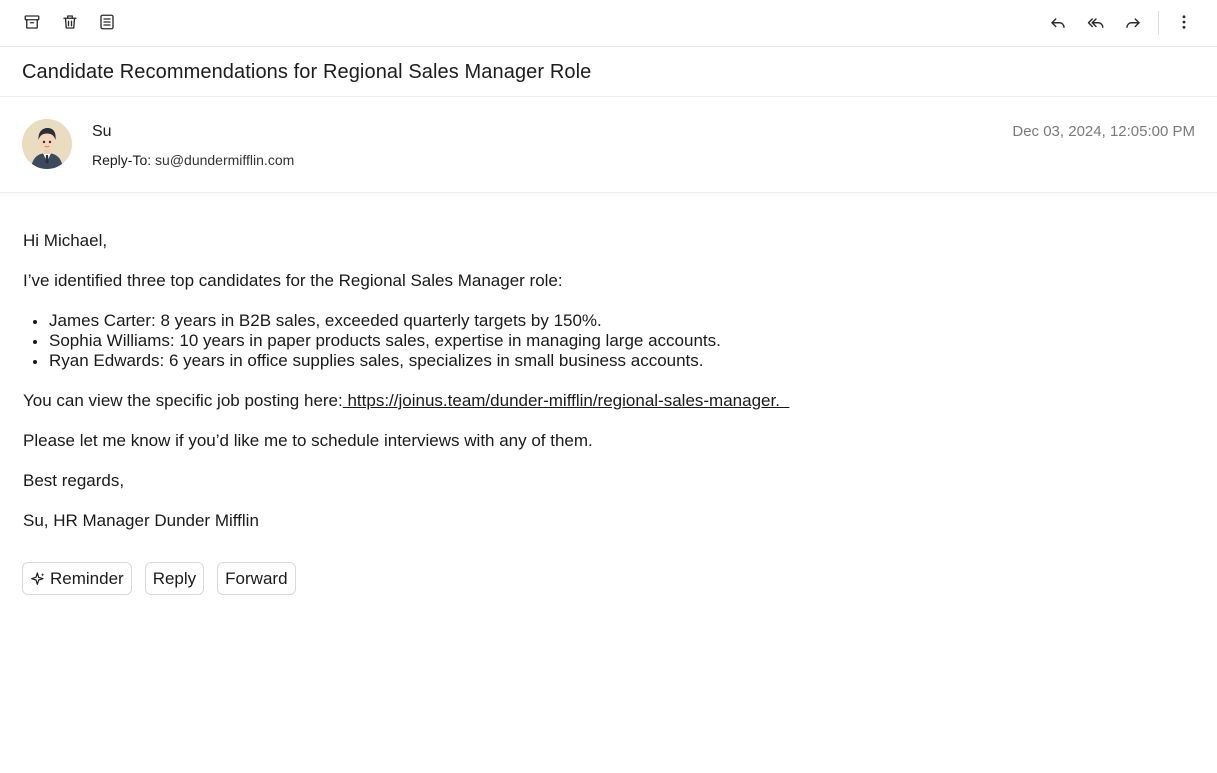  What do you see at coordinates (38, 579) in the screenshot?
I see `sparkle-icon` at bounding box center [38, 579].